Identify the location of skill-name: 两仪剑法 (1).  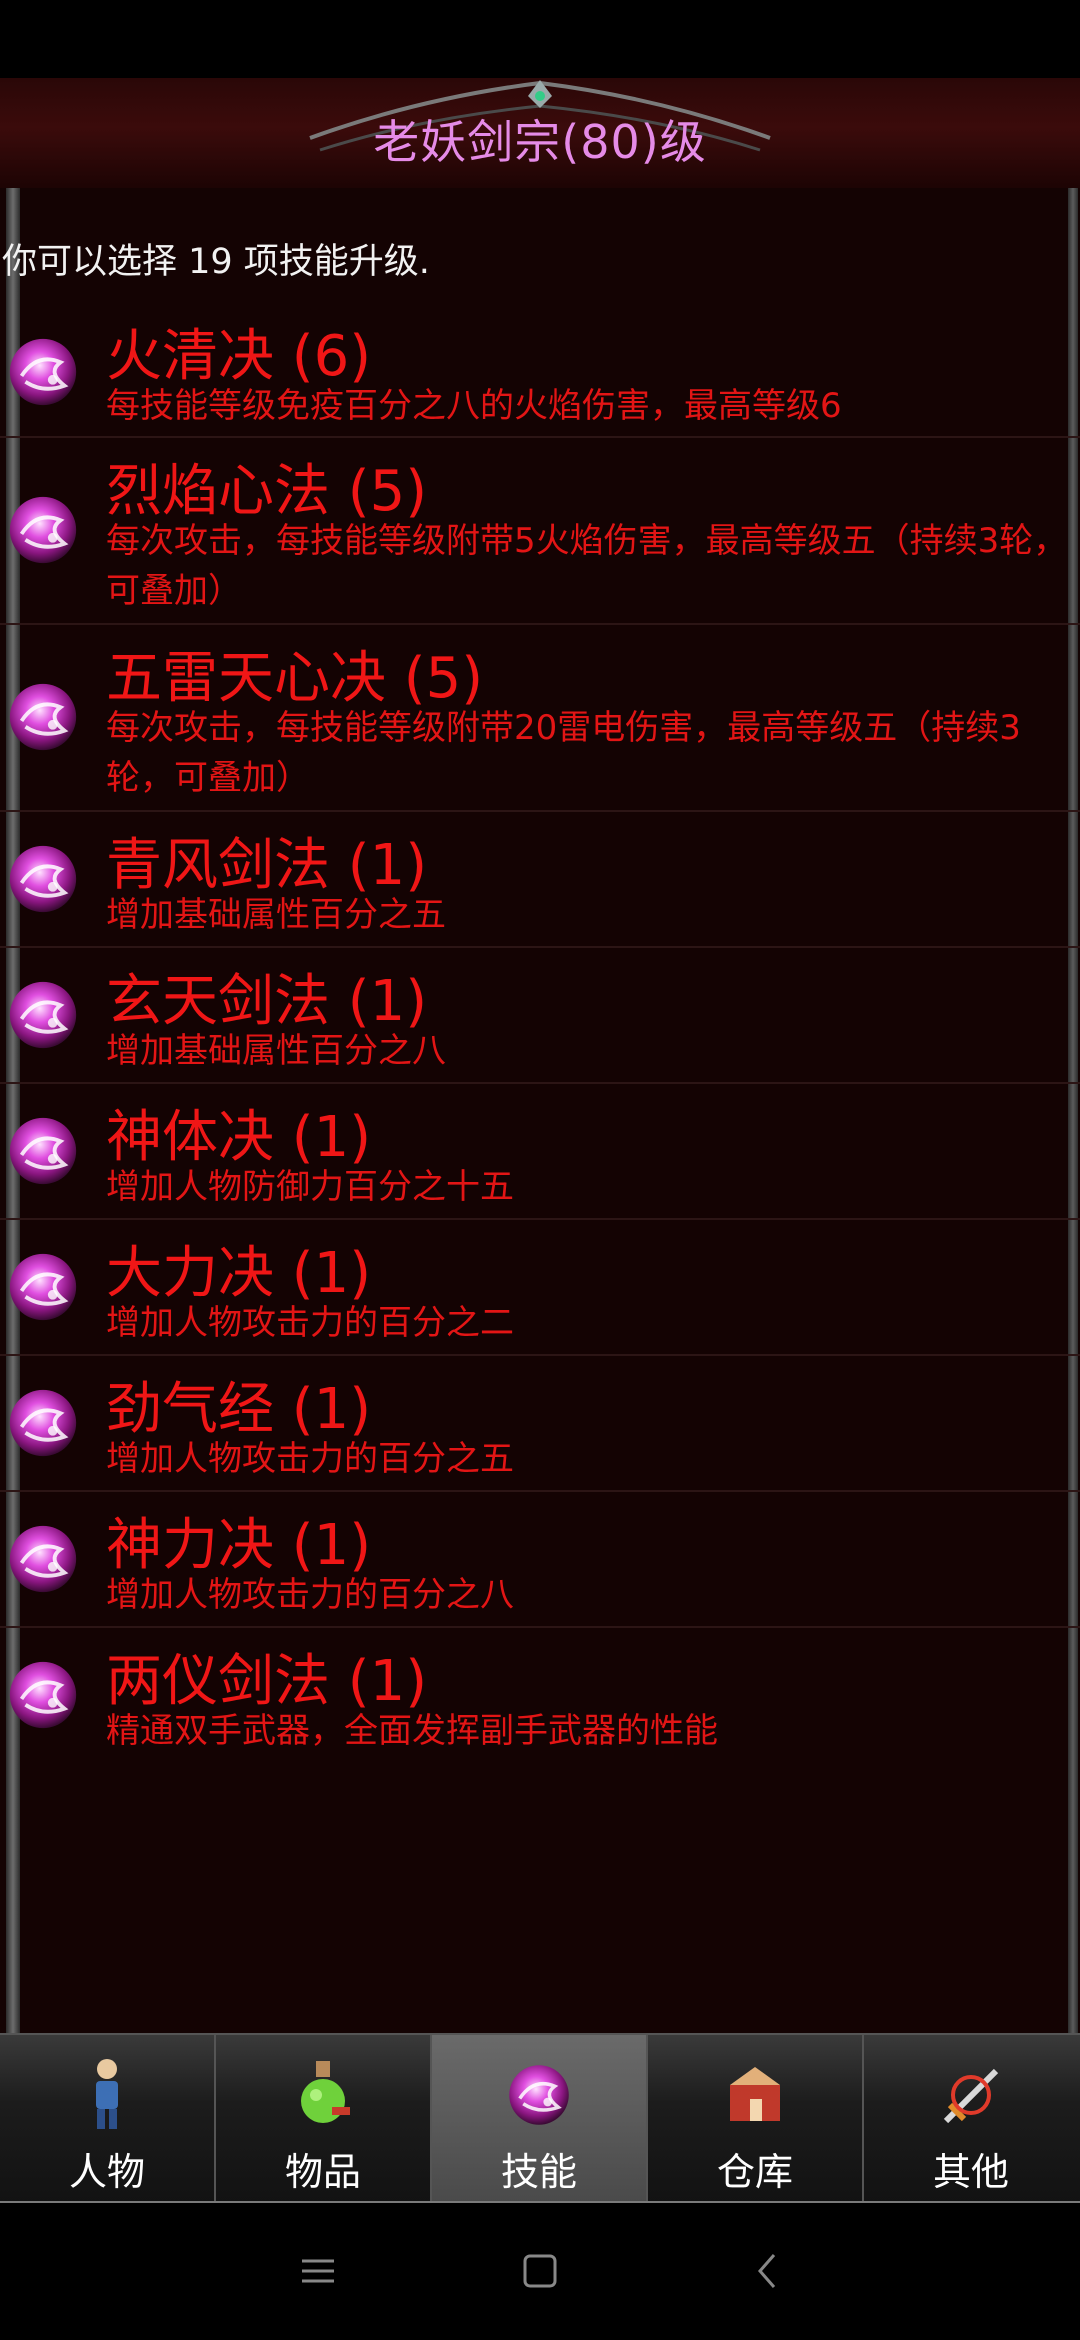
(267, 1681).